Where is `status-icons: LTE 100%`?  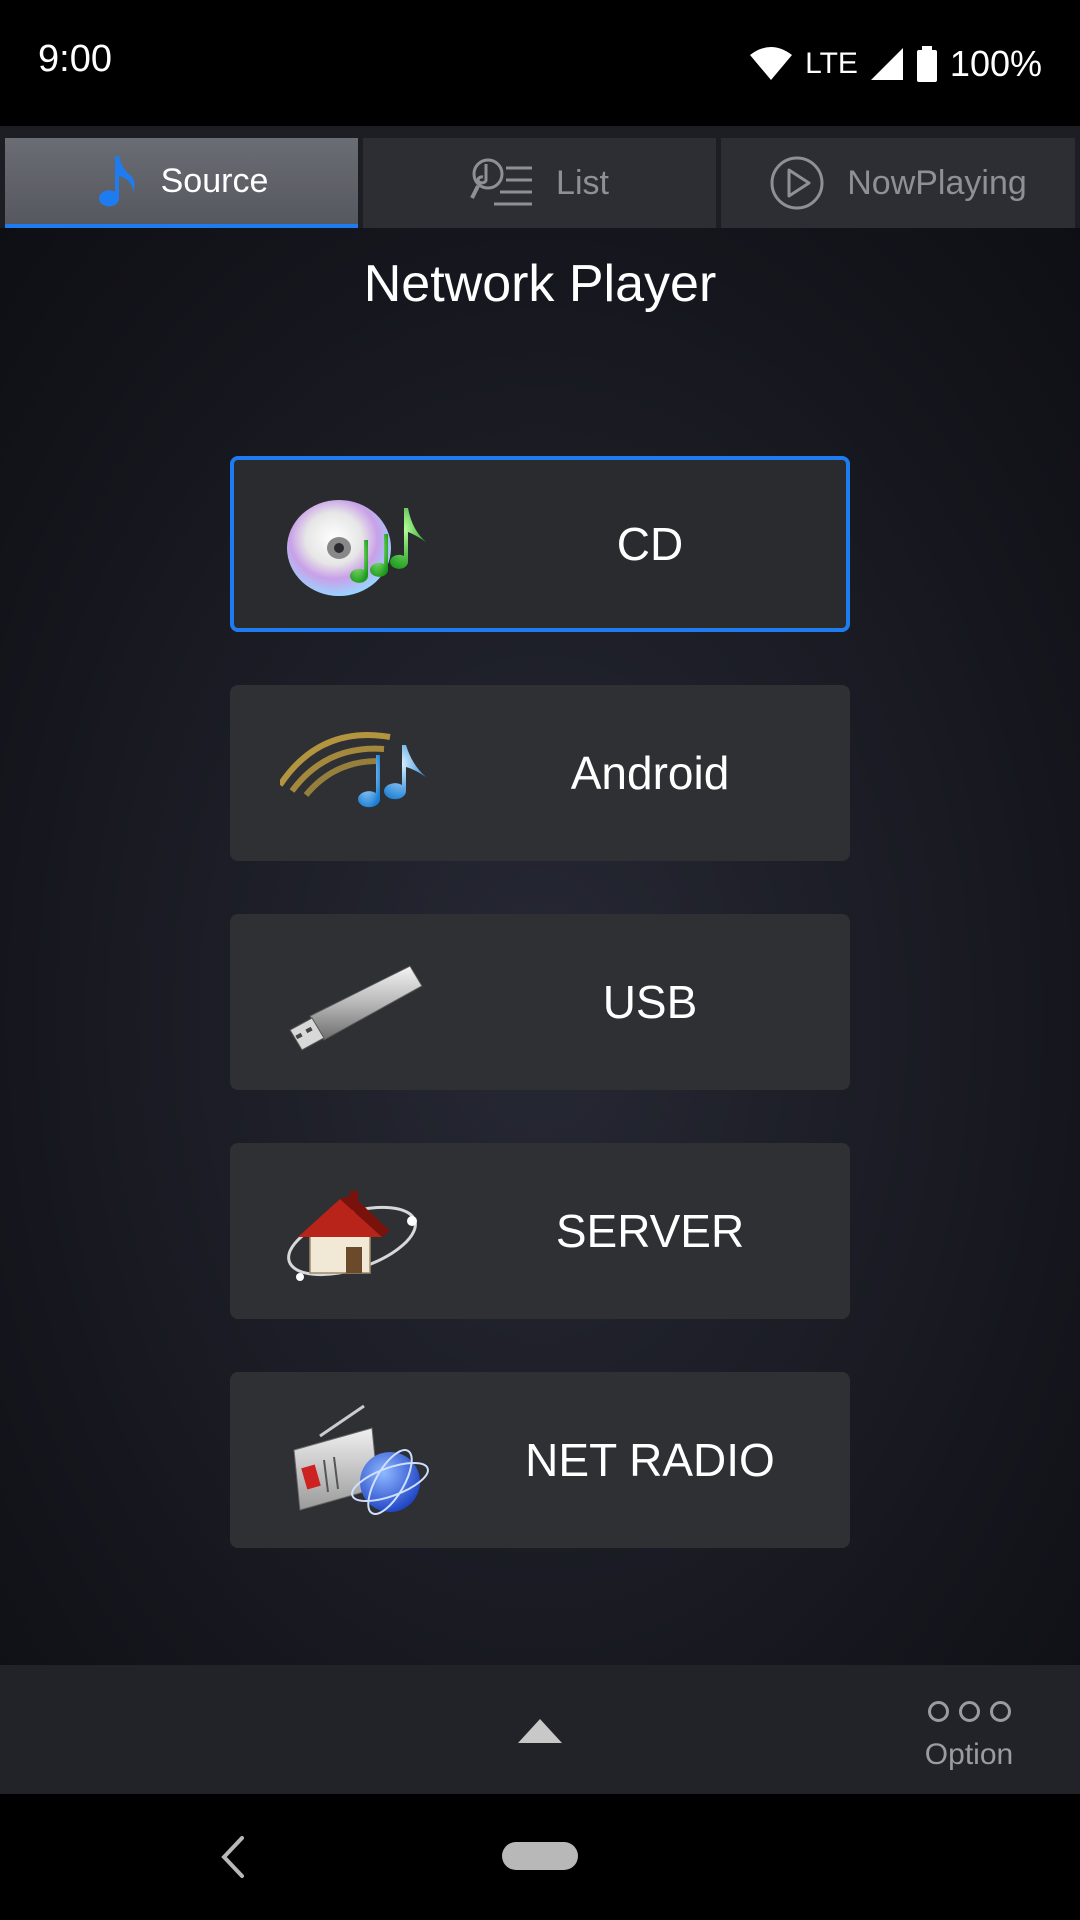 status-icons: LTE 100% is located at coordinates (895, 64).